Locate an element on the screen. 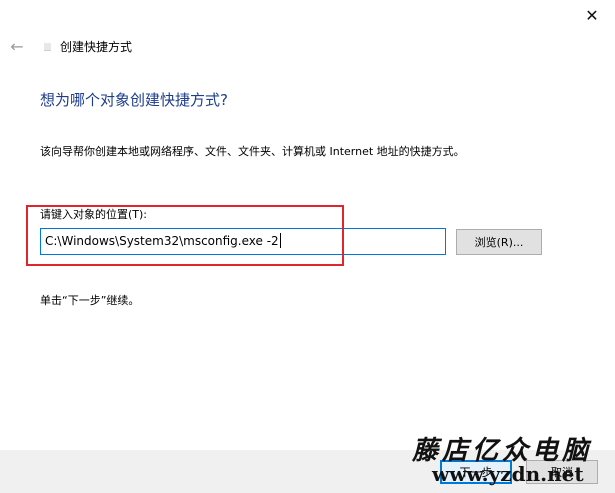 This screenshot has width=615, height=493. close-button: ✕ is located at coordinates (592, 15).